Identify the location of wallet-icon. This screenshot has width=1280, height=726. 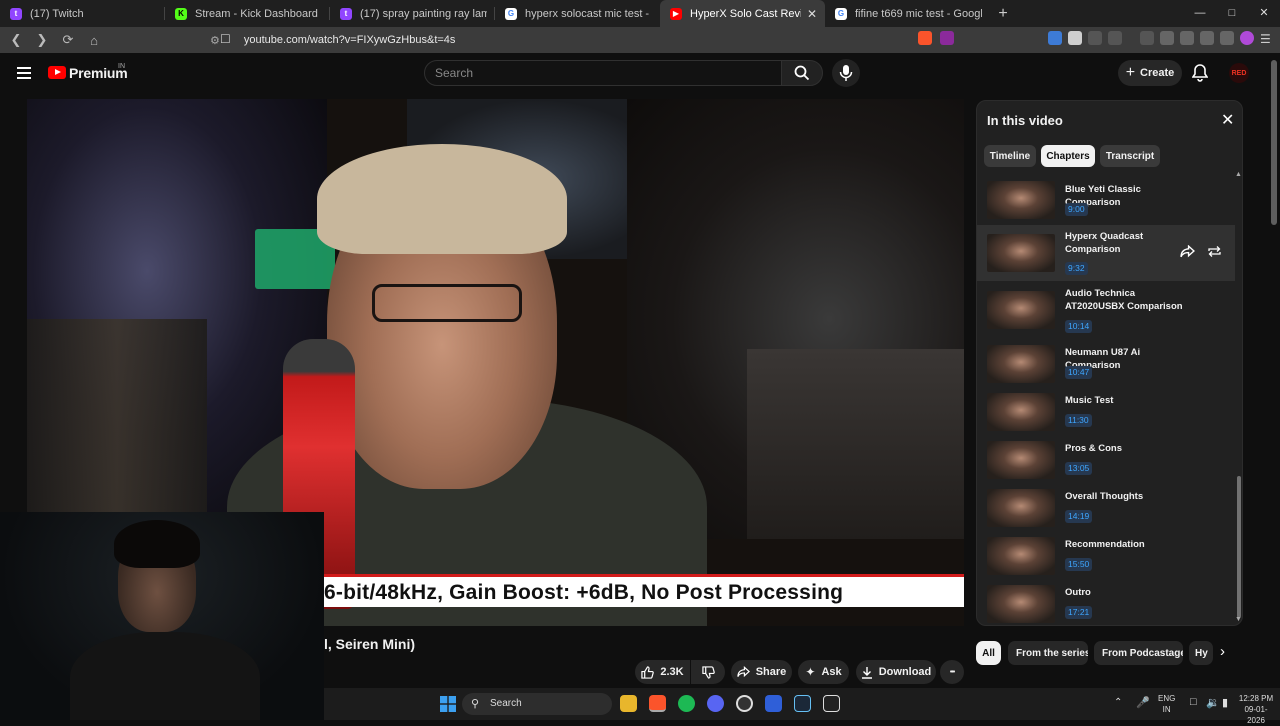
(1187, 38).